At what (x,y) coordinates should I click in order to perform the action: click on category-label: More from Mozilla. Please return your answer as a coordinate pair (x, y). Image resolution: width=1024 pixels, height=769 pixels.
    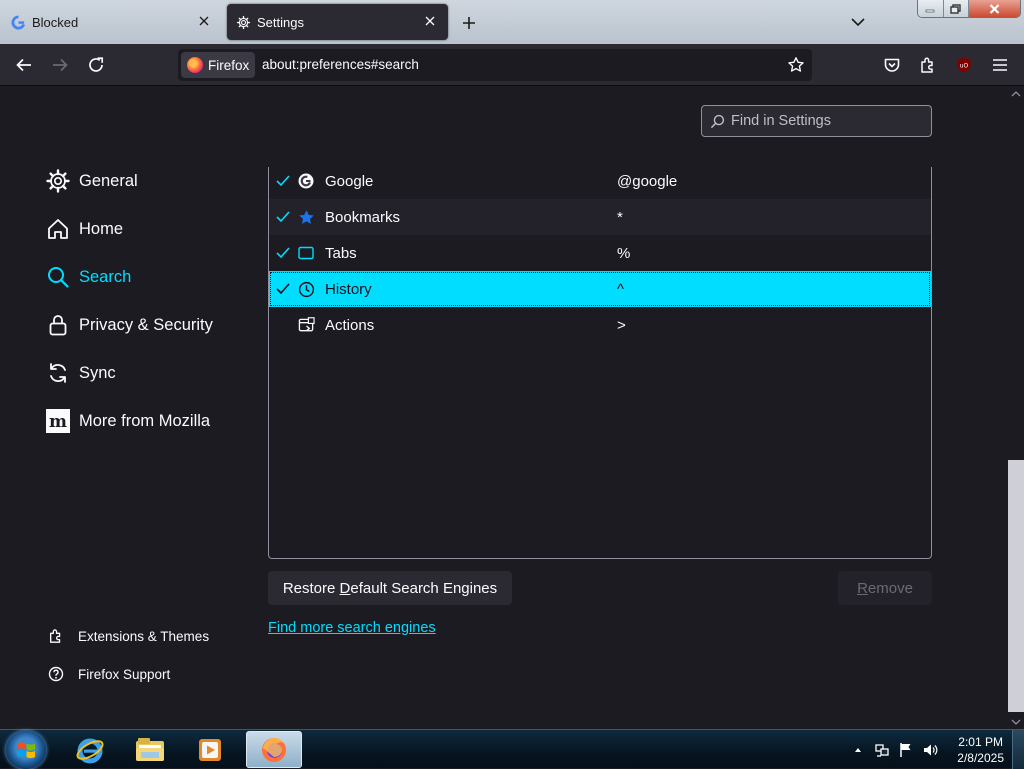
    Looking at the image, I should click on (145, 420).